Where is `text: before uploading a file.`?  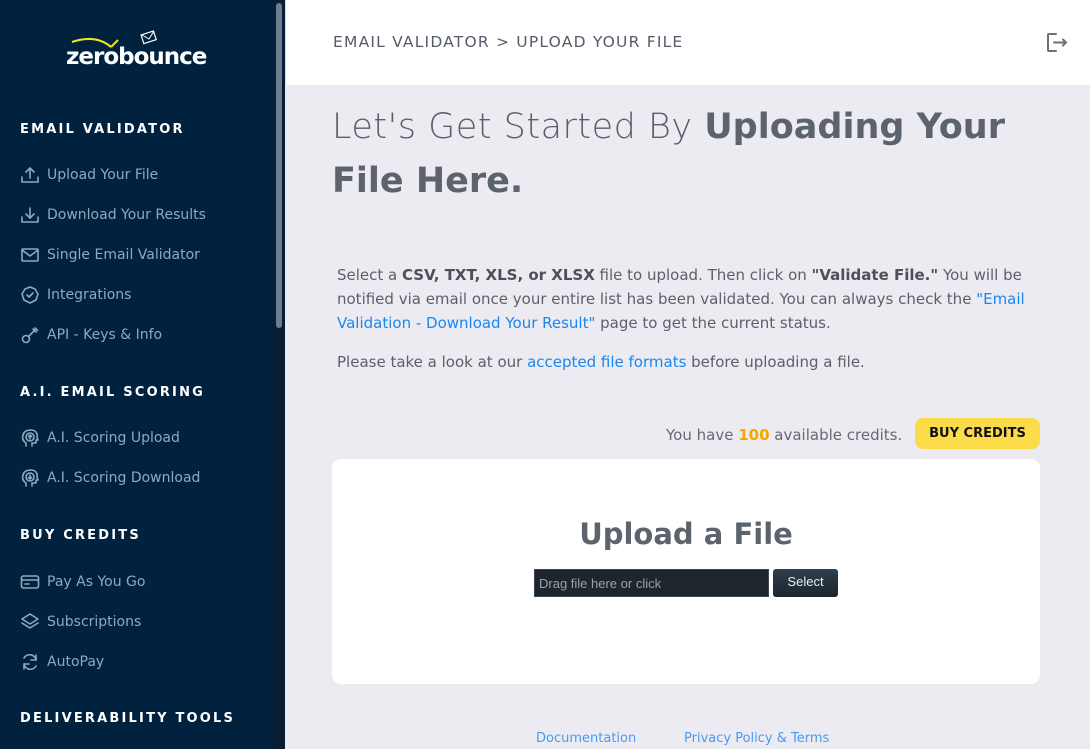 text: before uploading a file. is located at coordinates (775, 362).